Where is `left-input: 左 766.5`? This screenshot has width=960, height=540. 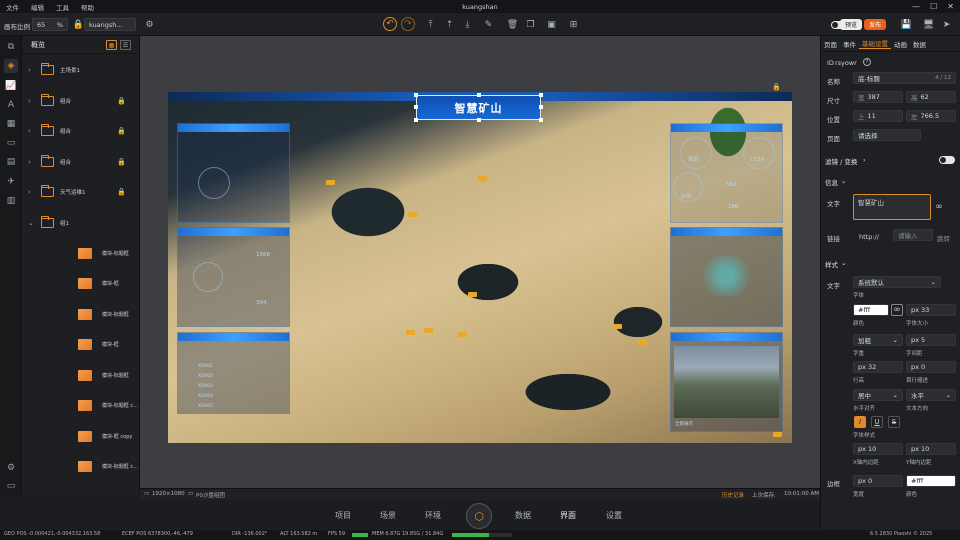
left-input: 左 766.5 is located at coordinates (931, 116).